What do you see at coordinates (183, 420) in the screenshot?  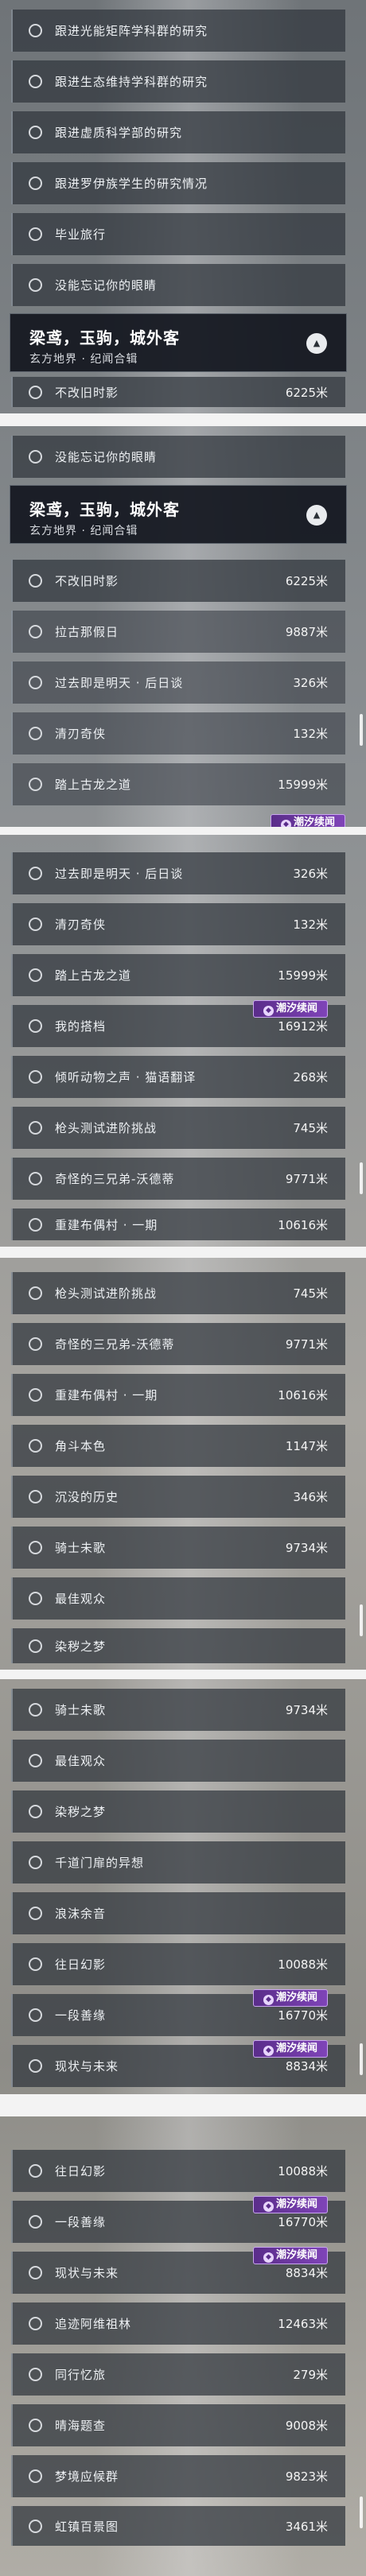 I see `screenshot-divider` at bounding box center [183, 420].